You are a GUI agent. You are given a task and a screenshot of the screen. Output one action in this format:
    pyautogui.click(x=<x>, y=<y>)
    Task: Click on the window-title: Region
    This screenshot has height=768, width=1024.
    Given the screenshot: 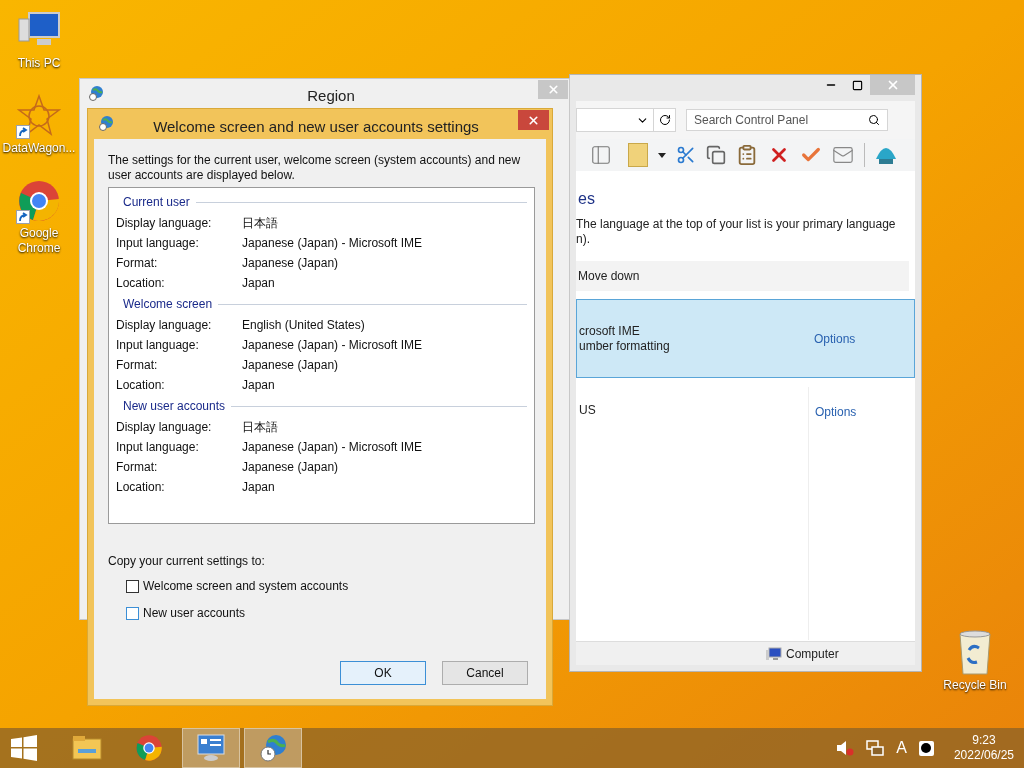 What is the action you would take?
    pyautogui.click(x=331, y=96)
    